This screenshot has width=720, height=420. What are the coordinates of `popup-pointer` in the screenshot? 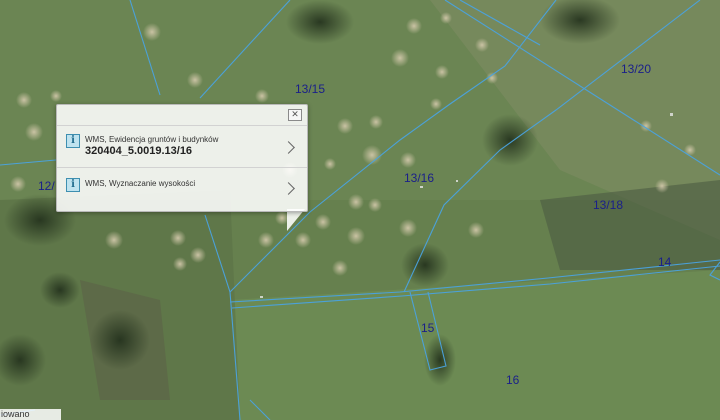 It's located at (296, 220).